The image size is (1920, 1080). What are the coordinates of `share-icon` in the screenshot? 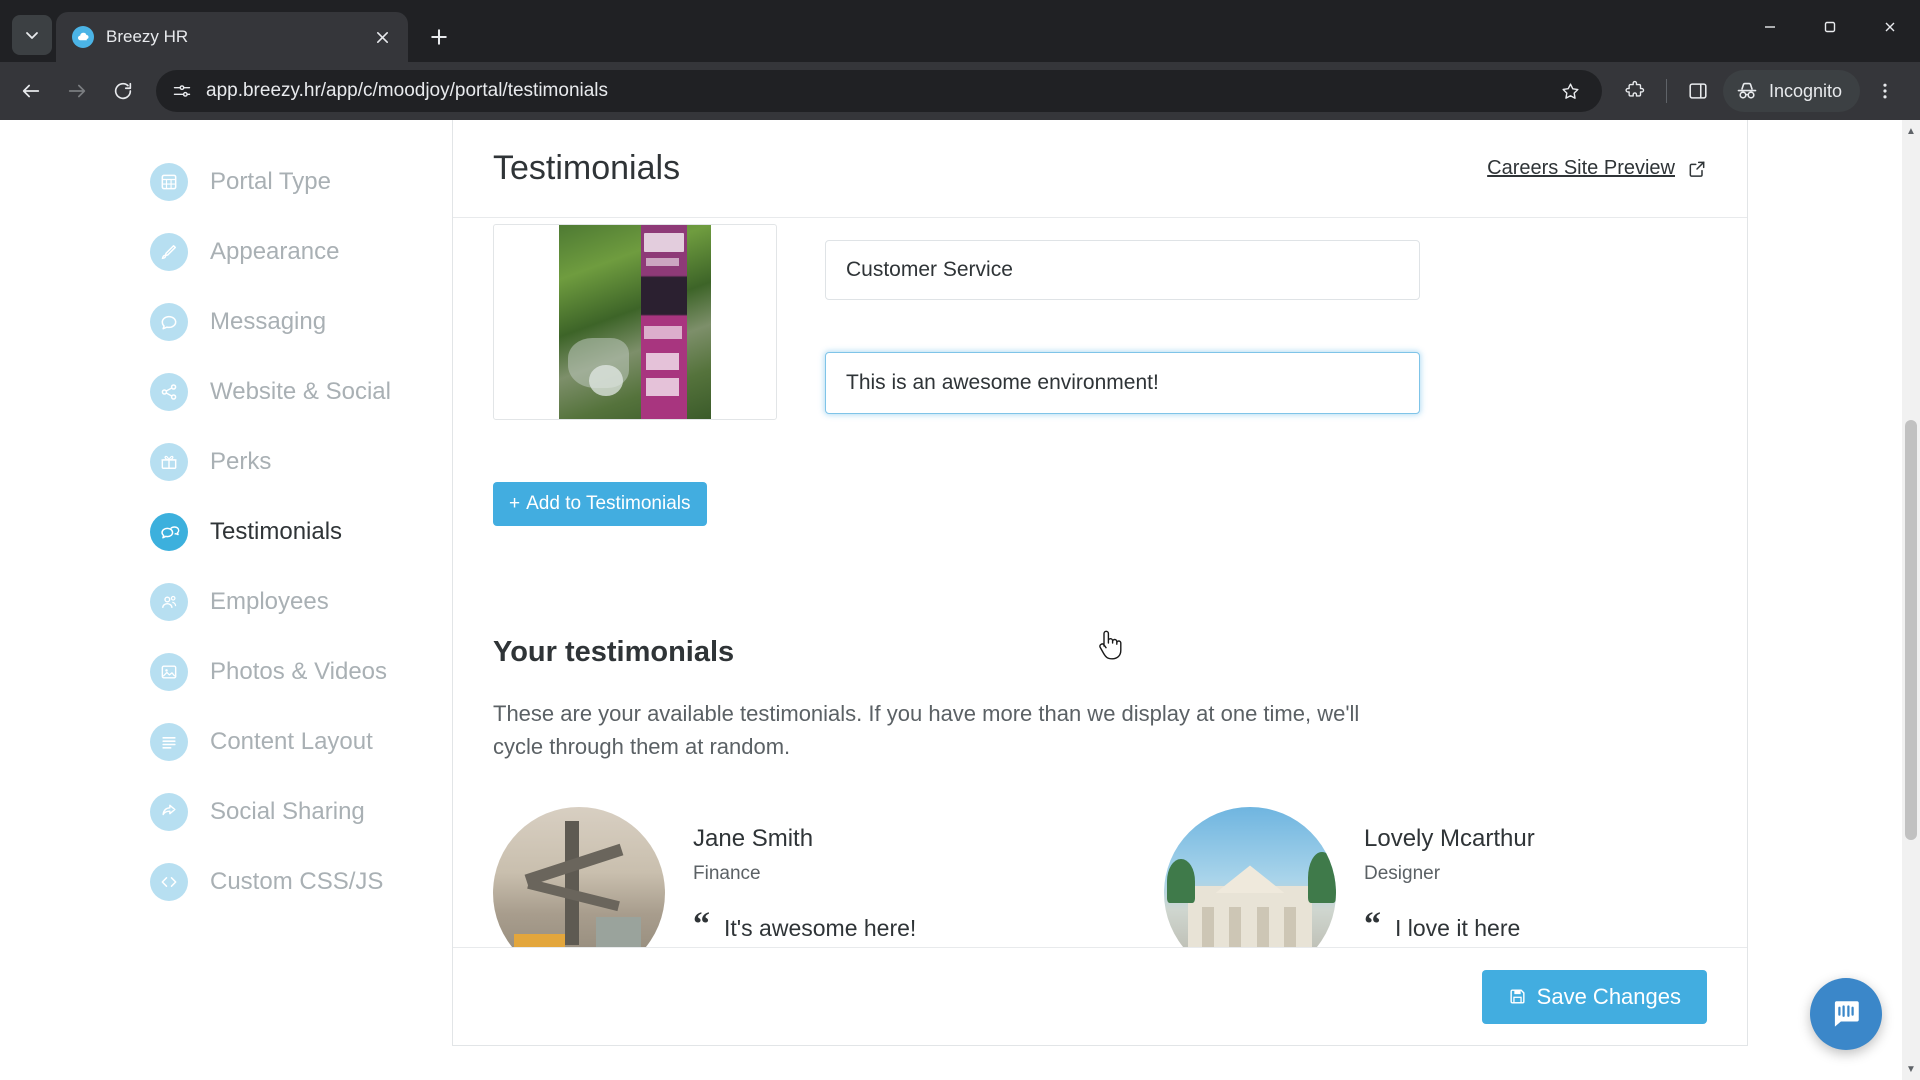 It's located at (169, 392).